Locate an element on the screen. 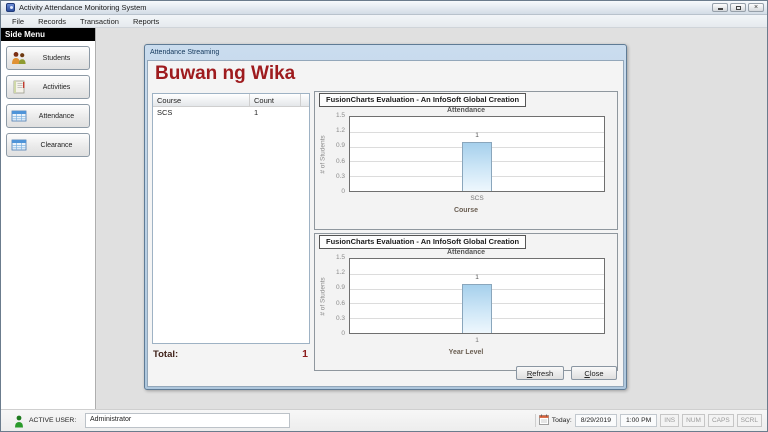 This screenshot has height=432, width=768. column-header-sliver is located at coordinates (305, 100).